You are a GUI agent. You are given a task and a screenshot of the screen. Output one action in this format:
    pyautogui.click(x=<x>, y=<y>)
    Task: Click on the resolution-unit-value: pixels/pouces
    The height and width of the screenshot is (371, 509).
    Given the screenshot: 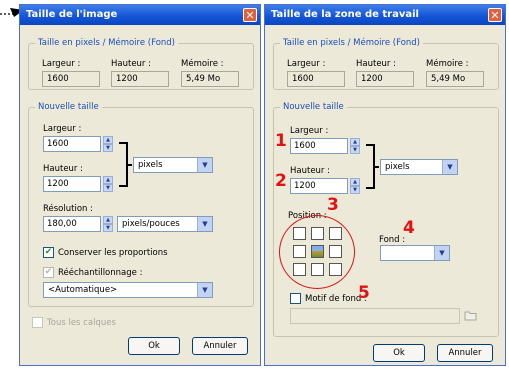 What is the action you would take?
    pyautogui.click(x=151, y=224)
    